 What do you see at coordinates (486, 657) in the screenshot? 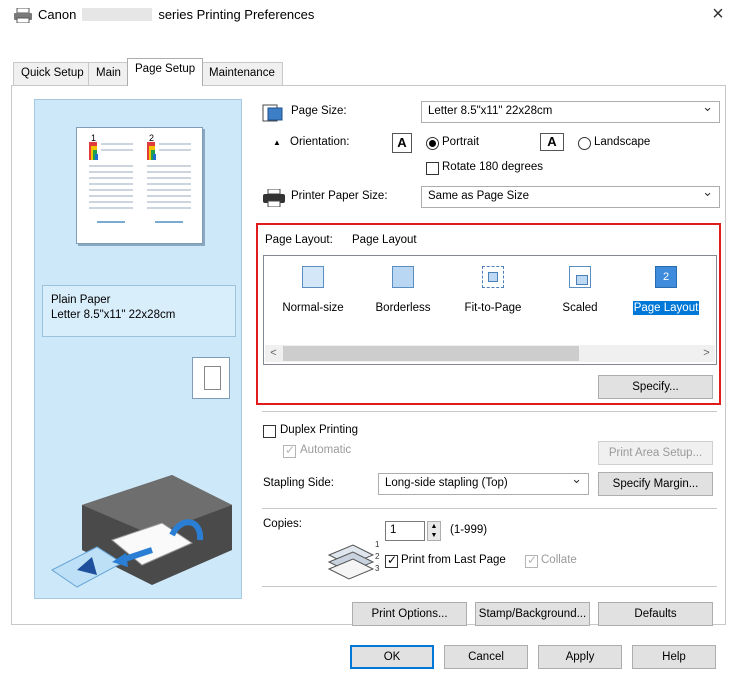
I see `cancel-button: Cancel` at bounding box center [486, 657].